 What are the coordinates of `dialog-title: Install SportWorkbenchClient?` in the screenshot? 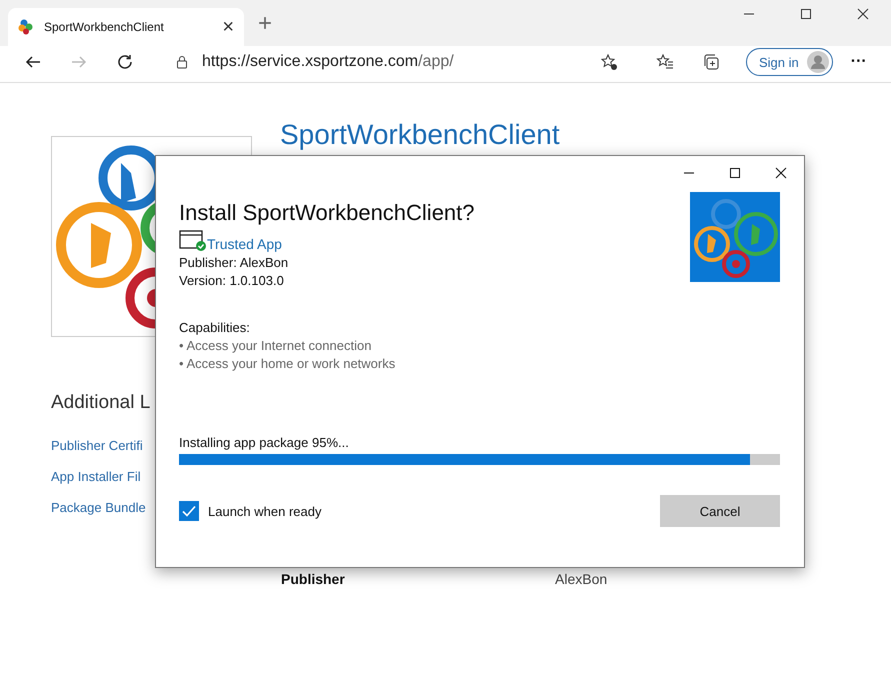 It's located at (327, 213).